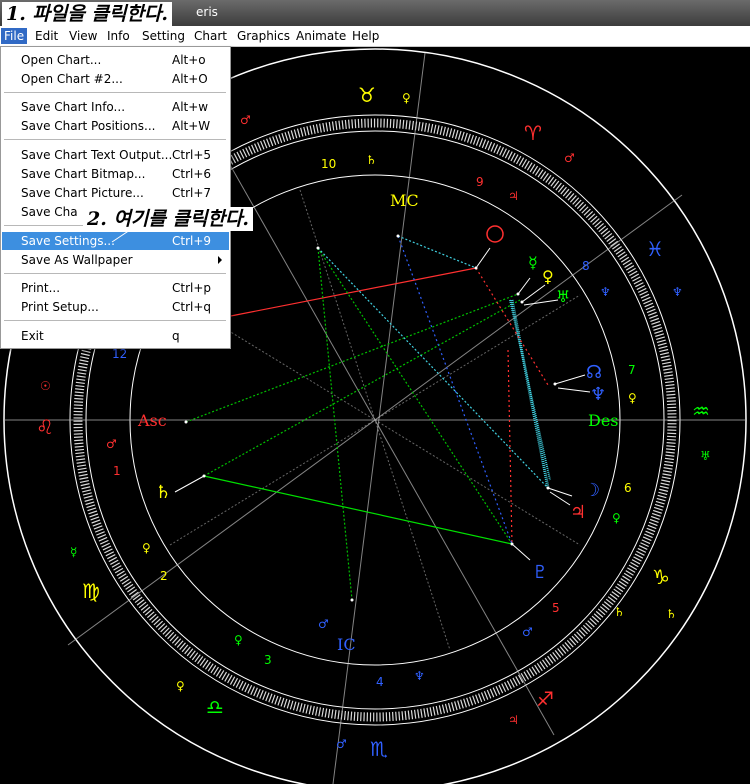 The height and width of the screenshot is (784, 750). Describe the element at coordinates (548, 276) in the screenshot. I see `venus-glyph: ♀` at that location.